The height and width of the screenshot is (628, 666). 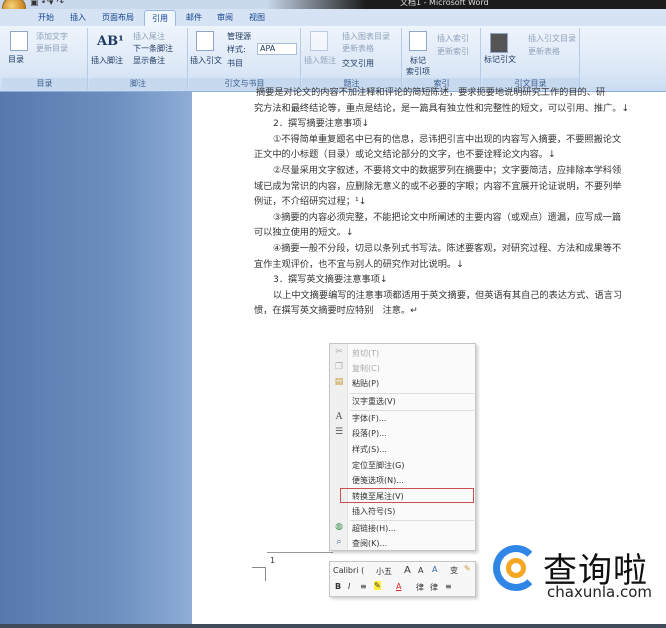 I want to click on insert-caption-button: 插入题注, so click(x=320, y=60).